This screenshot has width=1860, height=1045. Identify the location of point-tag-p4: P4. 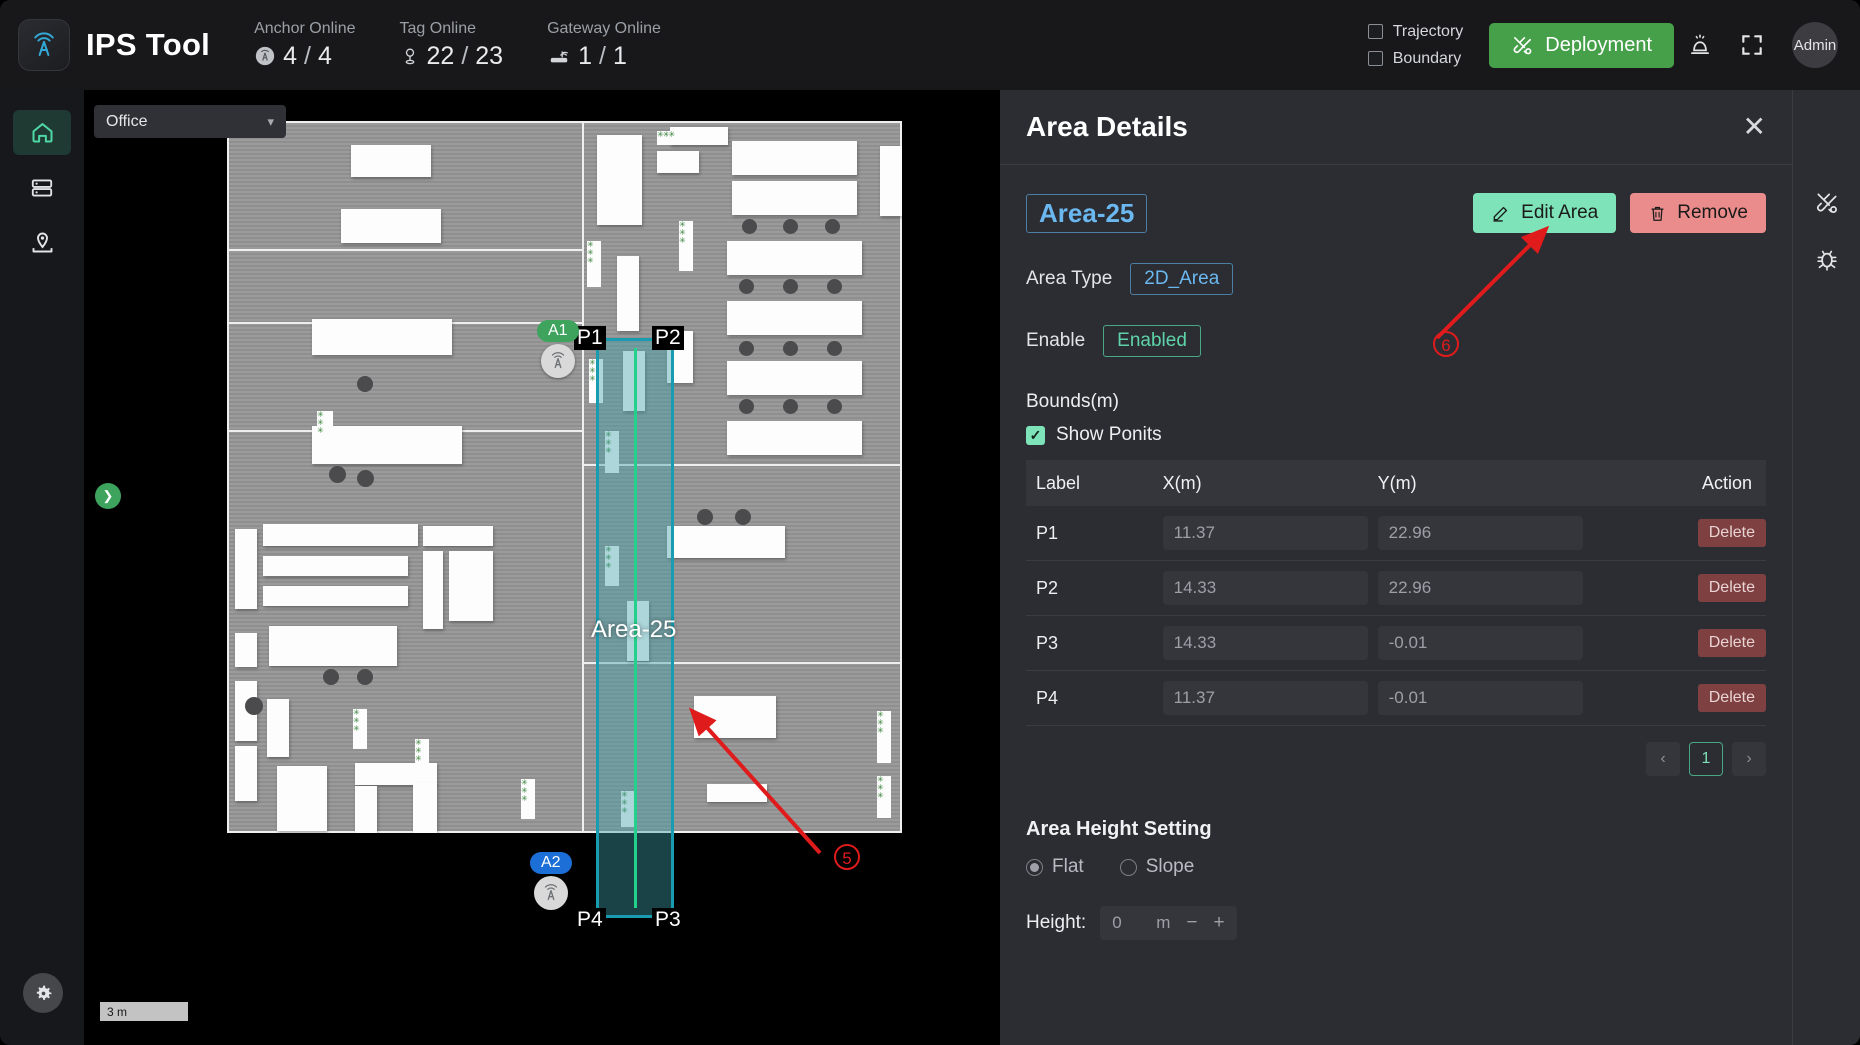
(590, 920).